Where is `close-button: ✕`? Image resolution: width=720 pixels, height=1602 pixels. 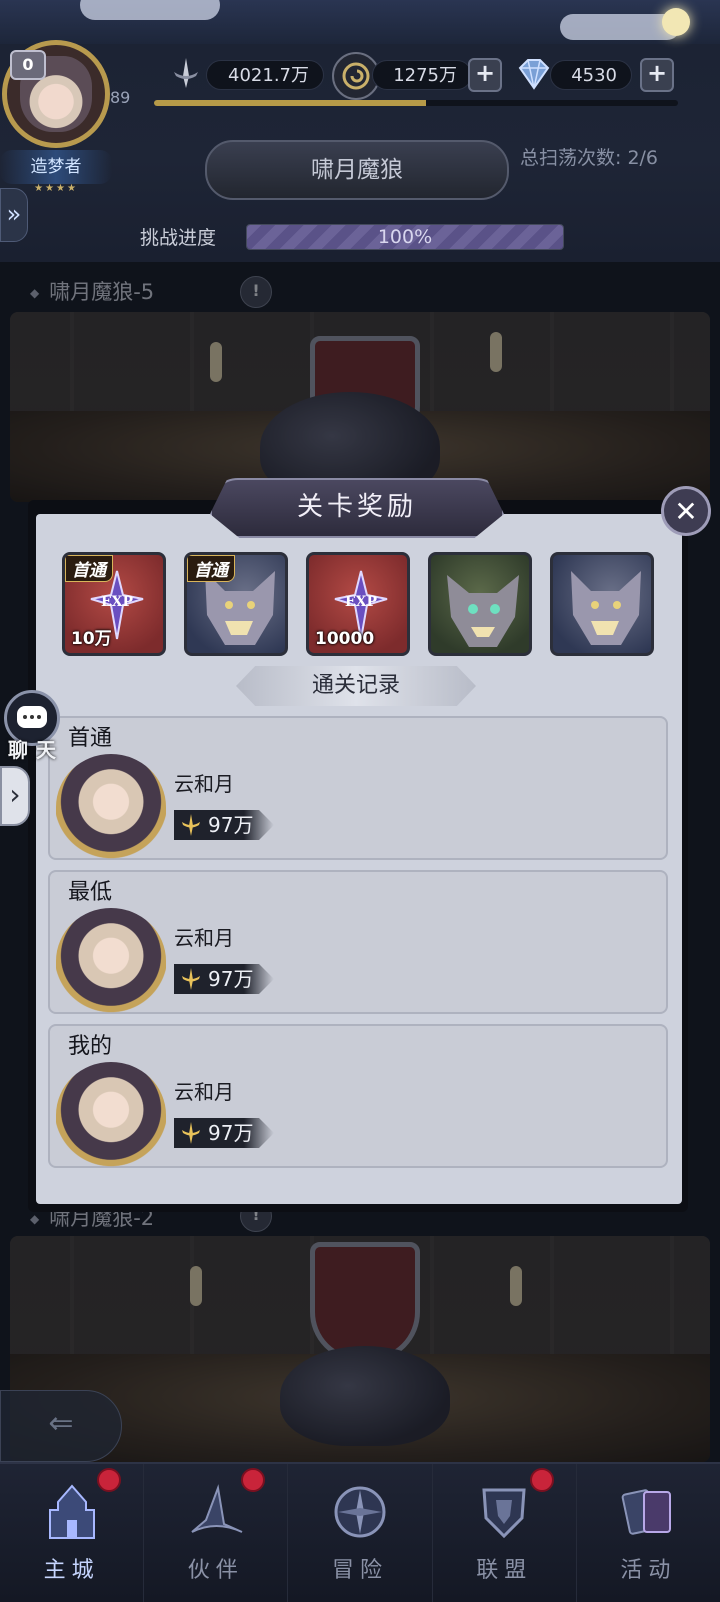 close-button: ✕ is located at coordinates (686, 511).